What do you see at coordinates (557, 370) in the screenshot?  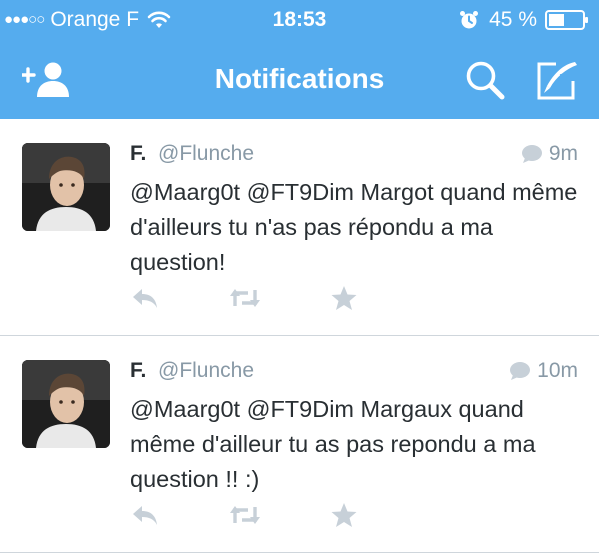 I see `tweet-age: 10m` at bounding box center [557, 370].